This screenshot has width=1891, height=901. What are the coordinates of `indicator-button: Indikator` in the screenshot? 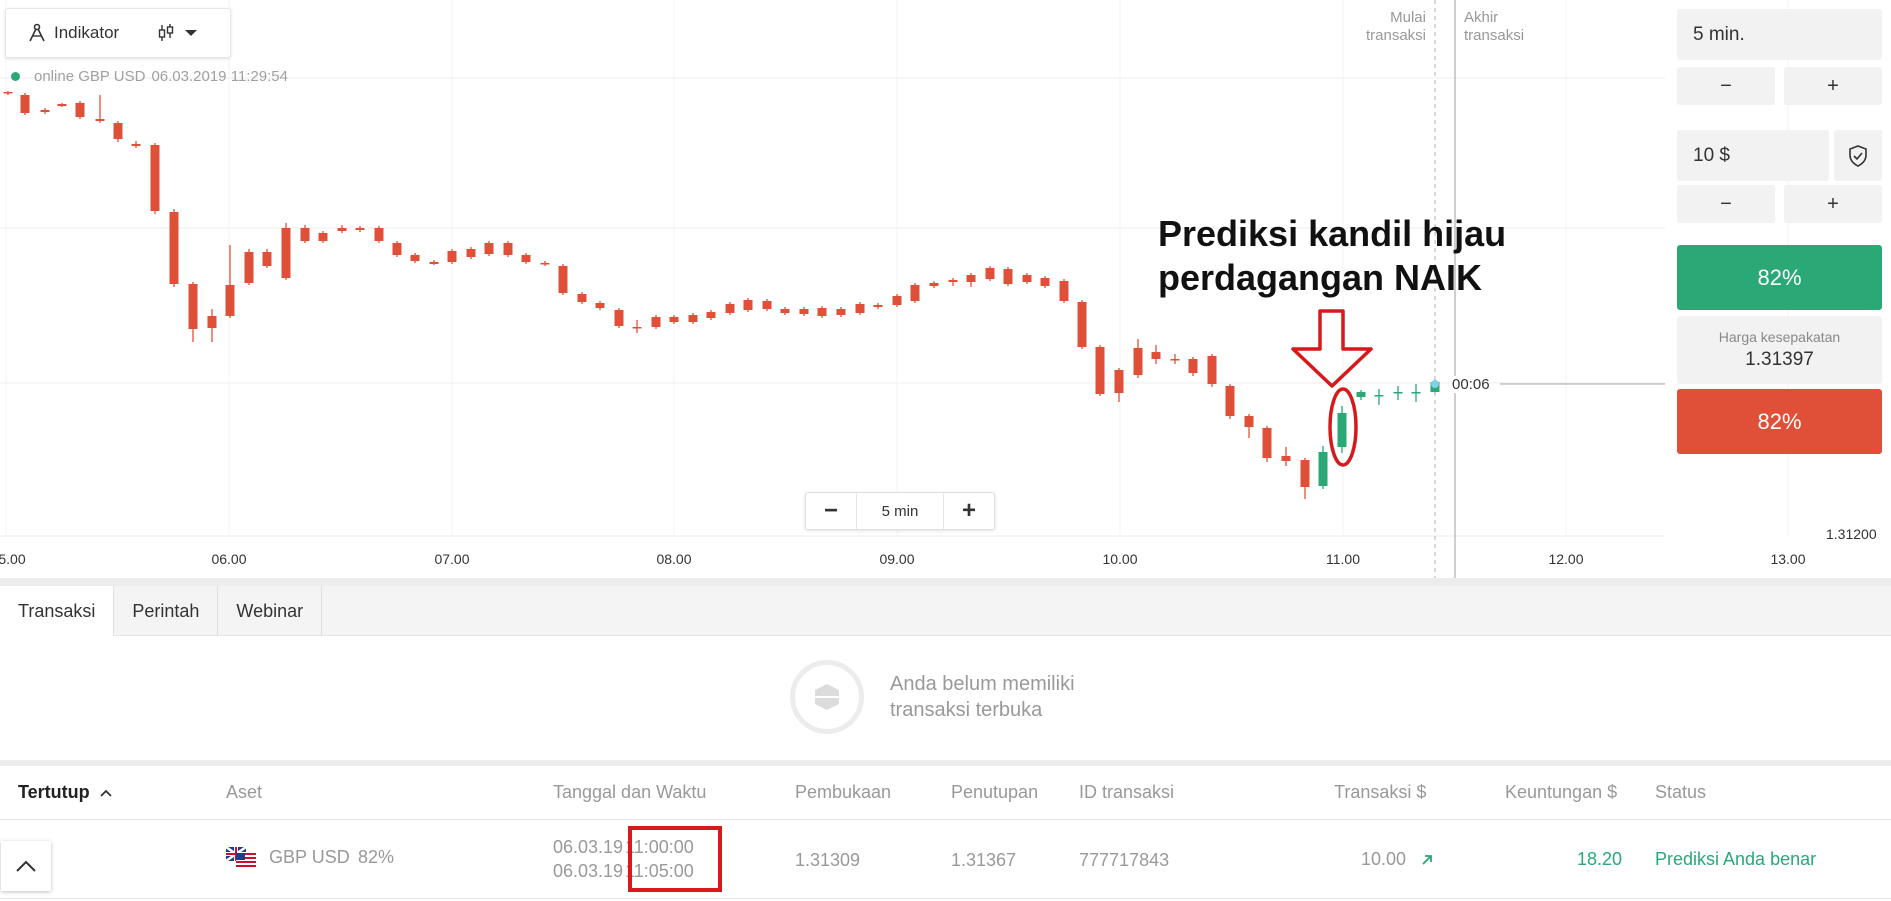 It's located at (73, 33).